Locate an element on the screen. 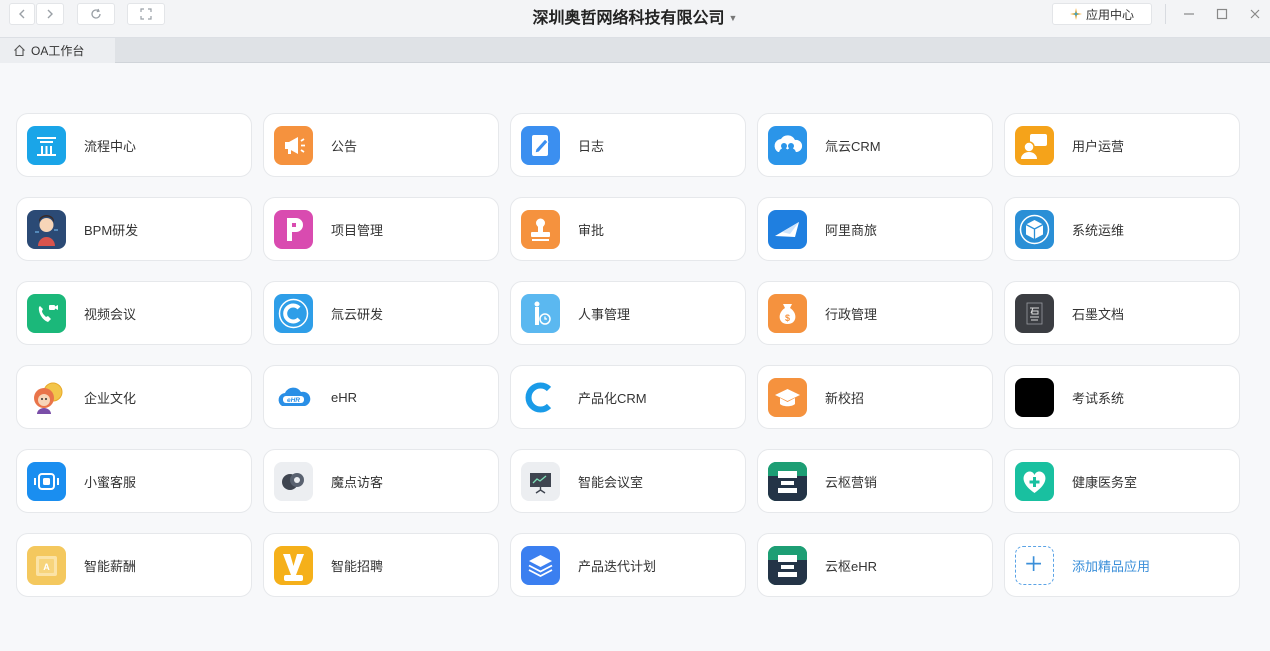 Image resolution: width=1270 pixels, height=651 pixels. company-switcher: 深圳奥哲网络科技有限公司 ▼ is located at coordinates (635, 18).